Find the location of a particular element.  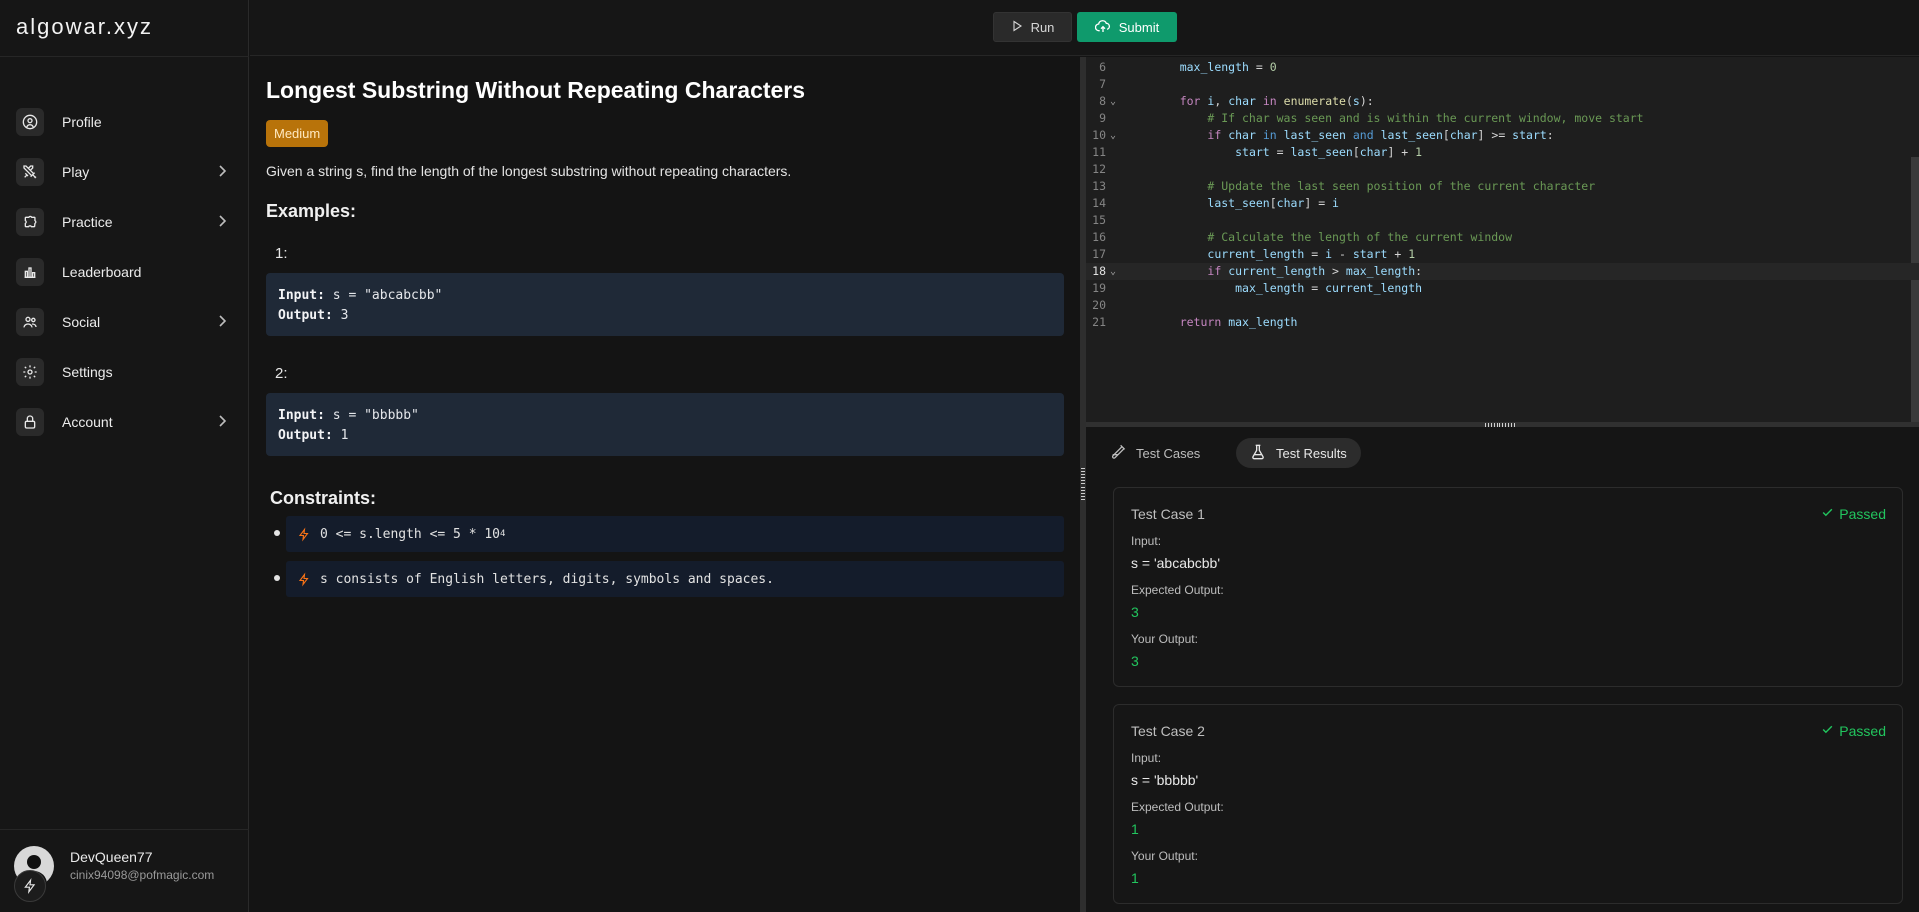

code-line: 7 is located at coordinates (1502, 84).